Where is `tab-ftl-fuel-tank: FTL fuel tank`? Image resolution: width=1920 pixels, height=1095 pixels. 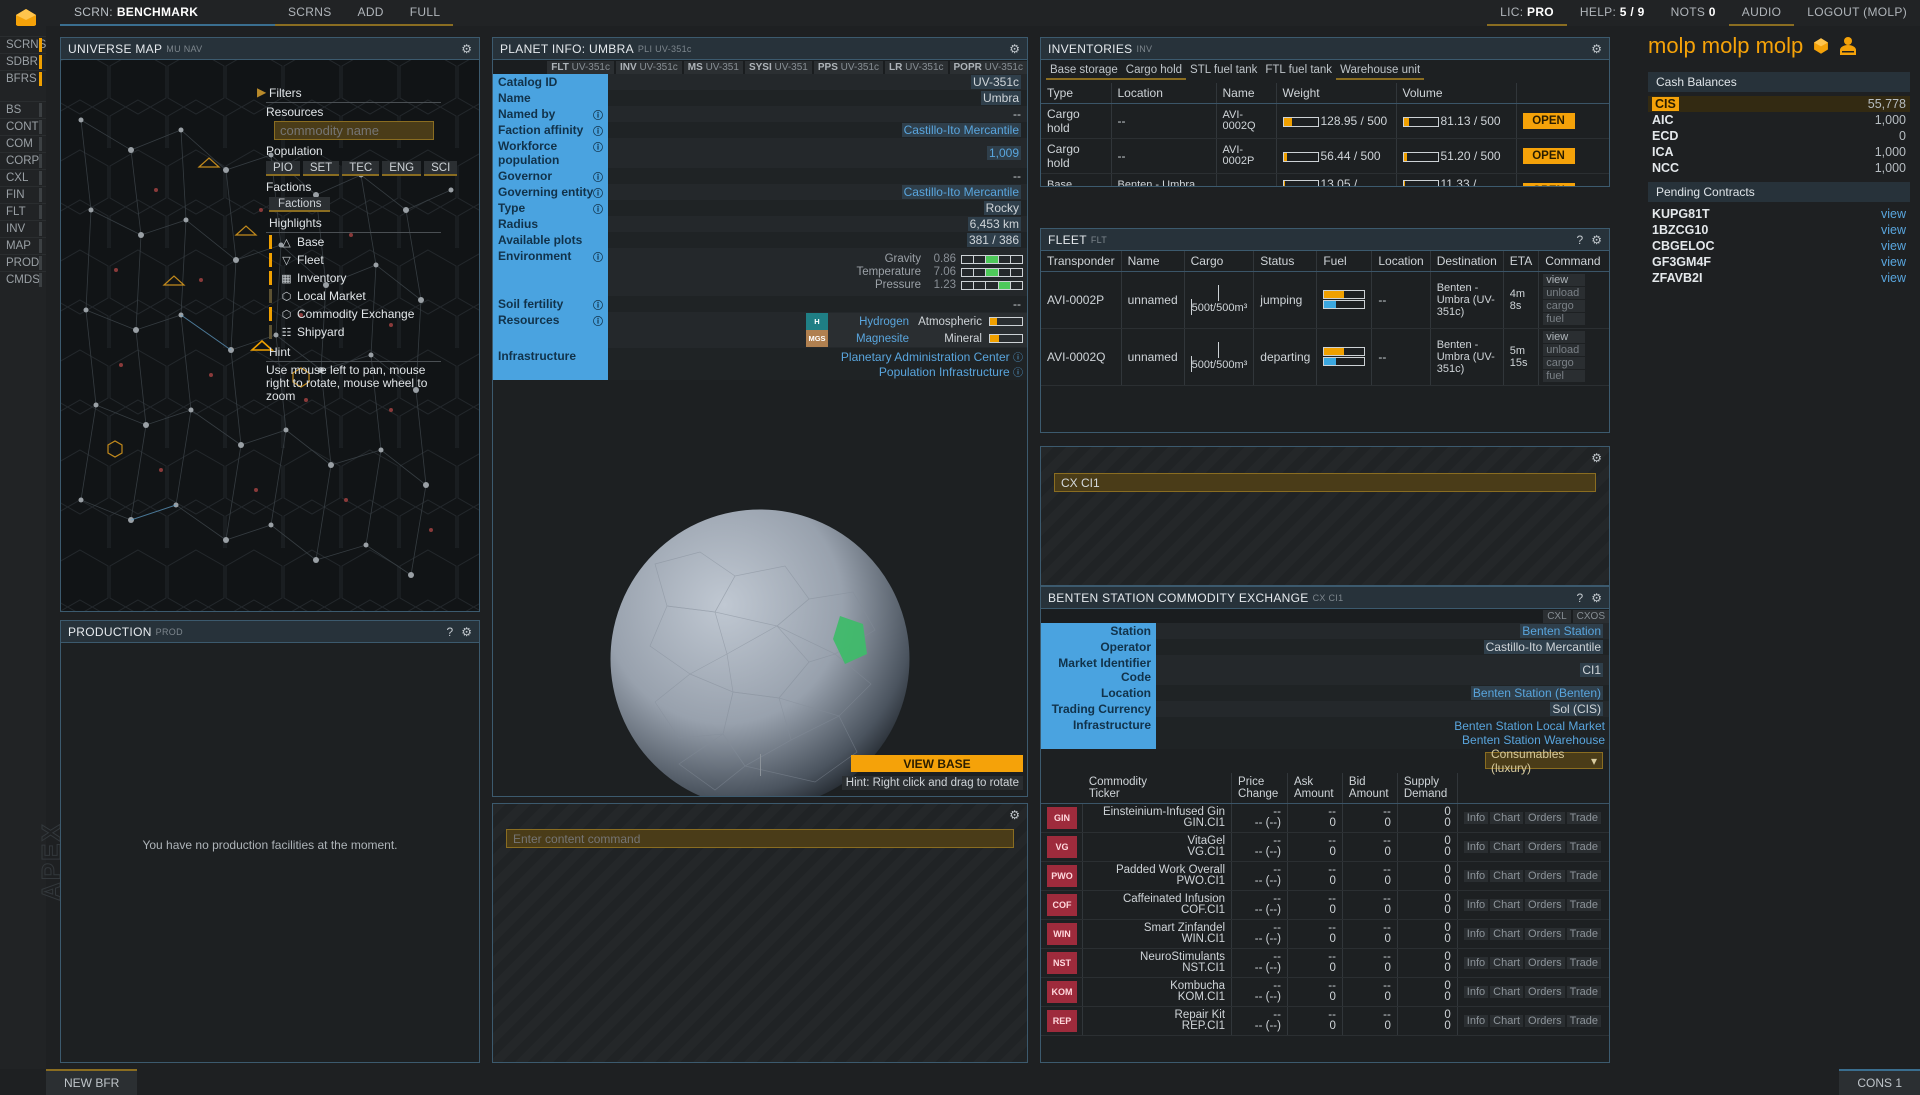 tab-ftl-fuel-tank: FTL fuel tank is located at coordinates (1298, 72).